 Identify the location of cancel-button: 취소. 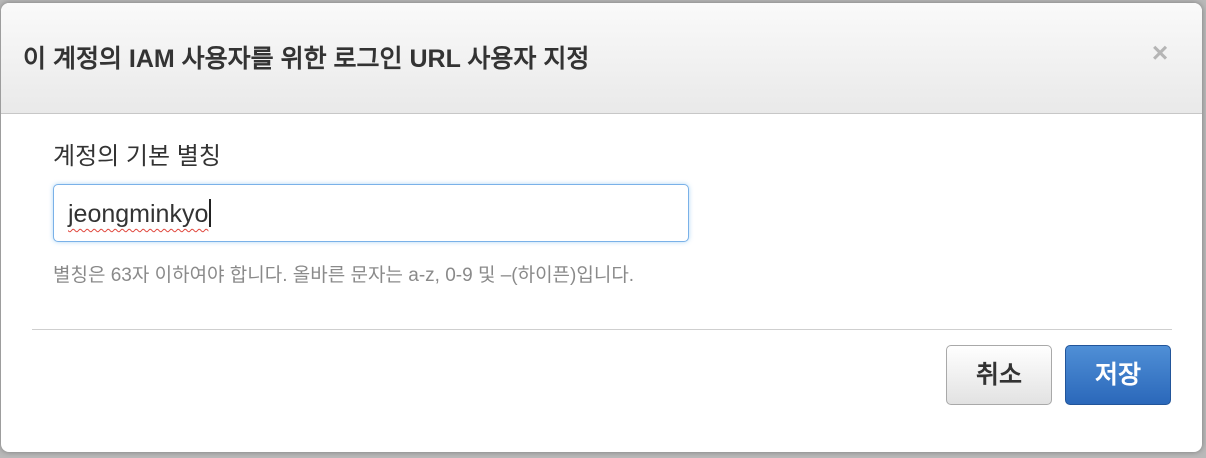
(999, 375).